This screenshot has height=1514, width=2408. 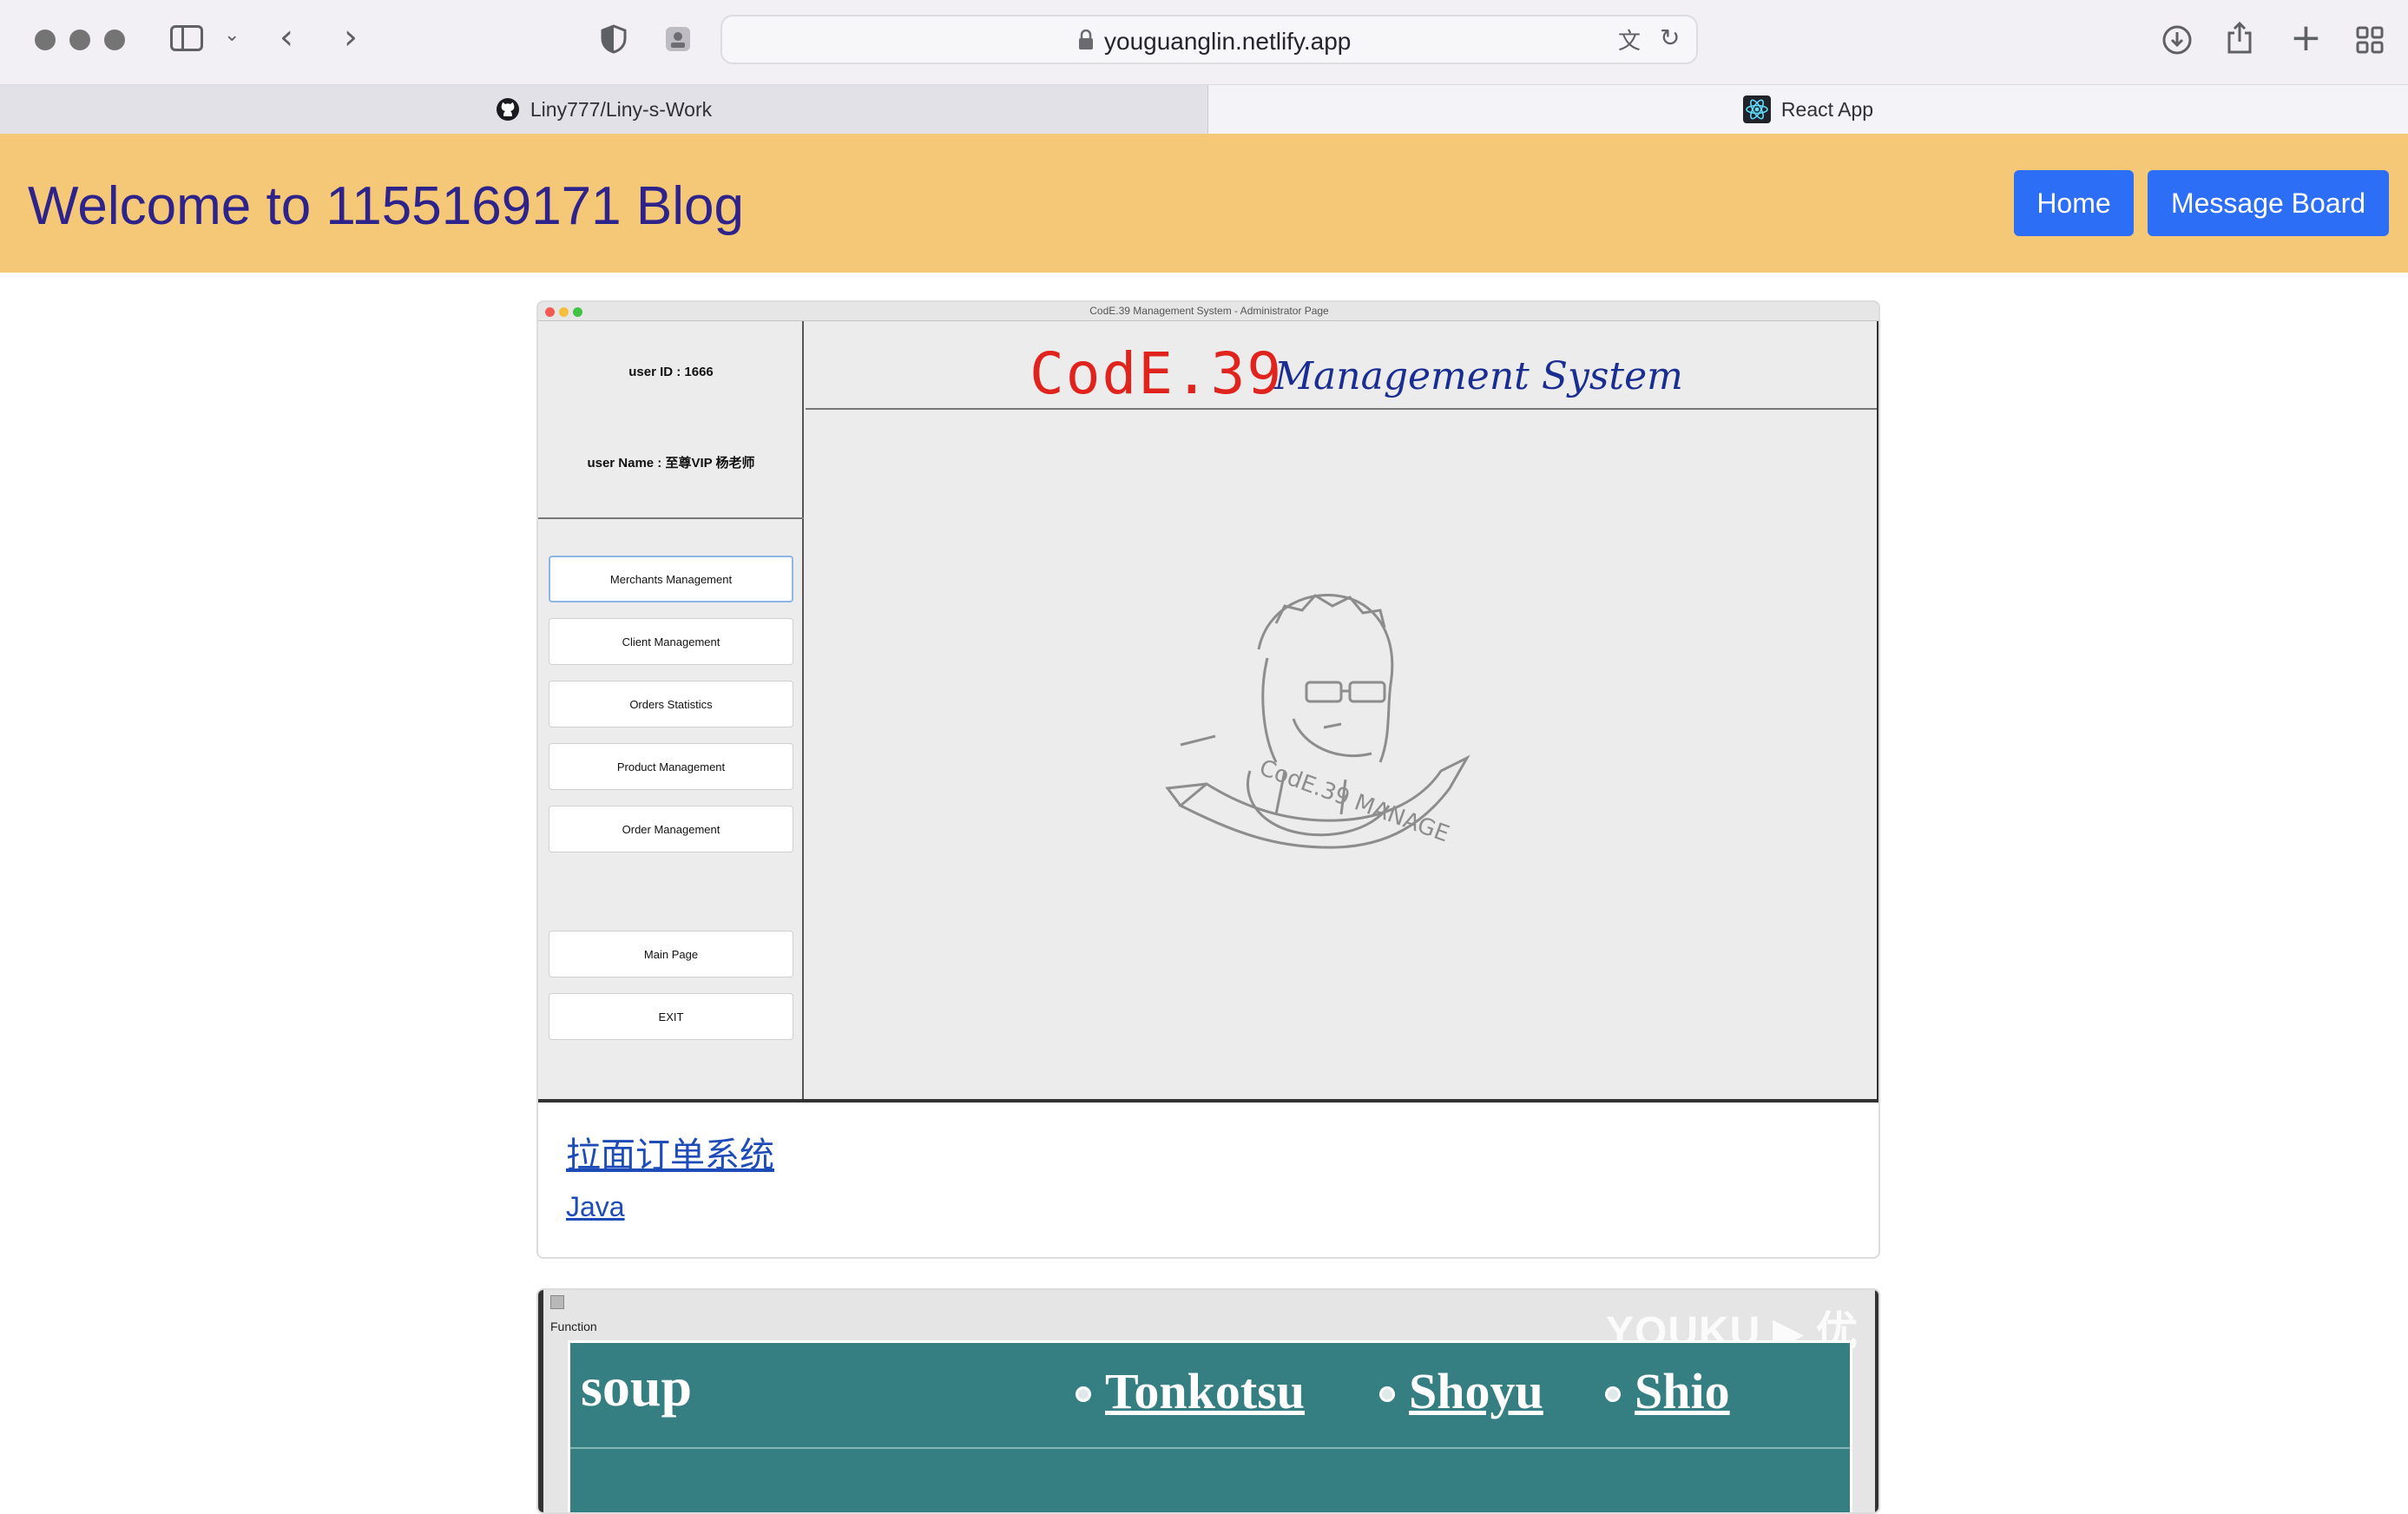 What do you see at coordinates (1682, 1391) in the screenshot?
I see `option-shio: Shio` at bounding box center [1682, 1391].